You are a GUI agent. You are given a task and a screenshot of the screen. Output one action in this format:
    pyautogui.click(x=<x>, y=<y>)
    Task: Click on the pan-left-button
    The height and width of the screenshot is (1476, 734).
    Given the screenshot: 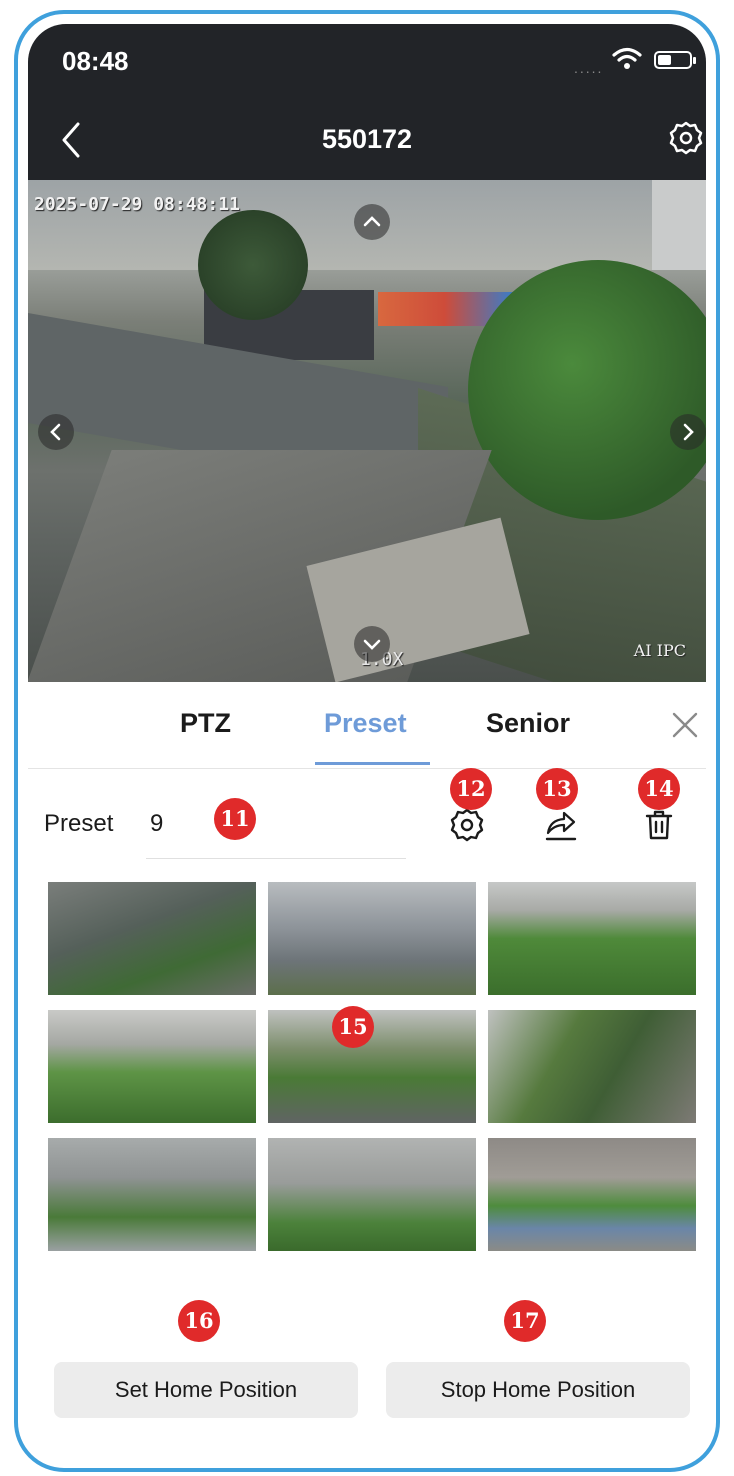 What is the action you would take?
    pyautogui.click(x=56, y=432)
    